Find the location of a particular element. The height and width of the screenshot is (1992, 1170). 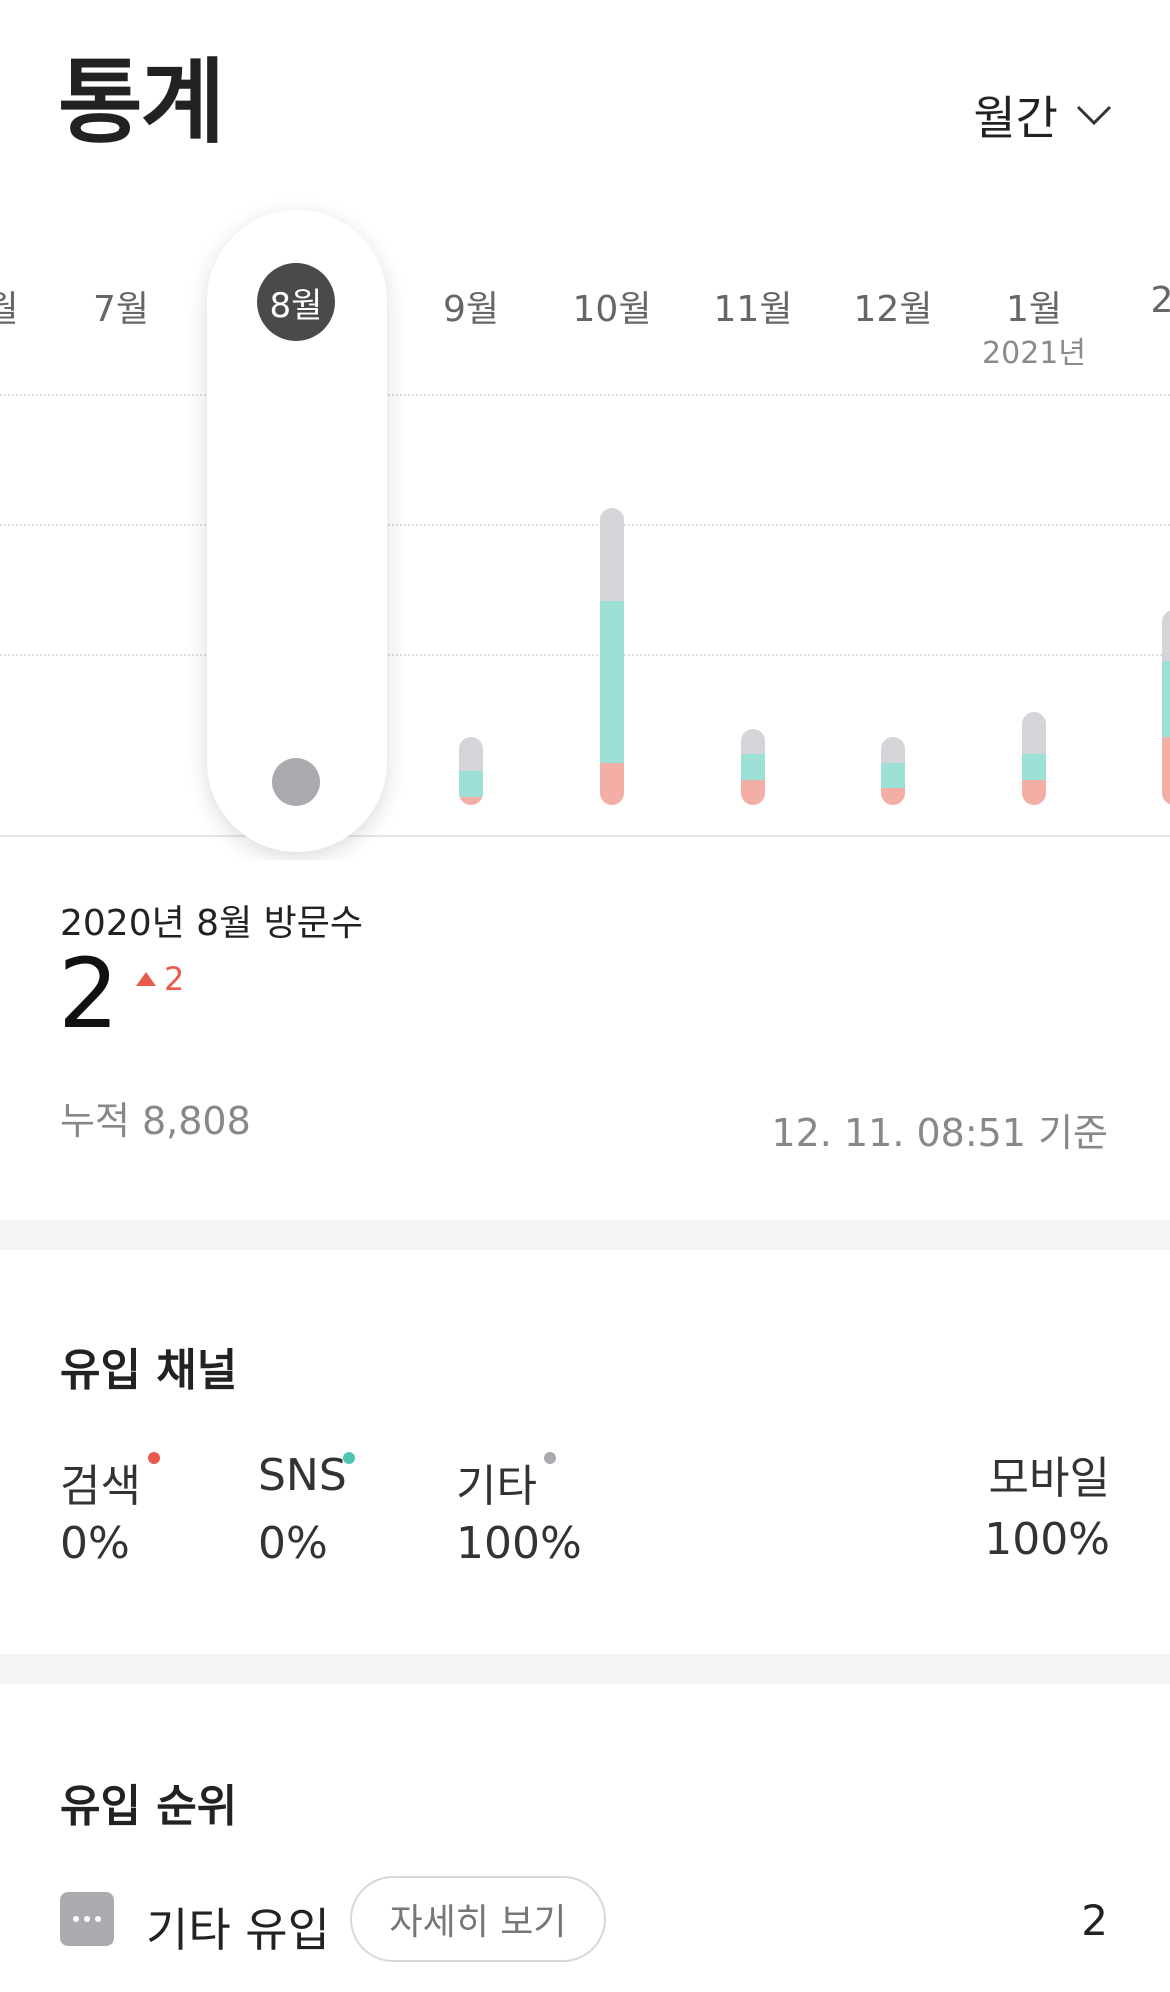

bar-2월 is located at coordinates (1166, 707).